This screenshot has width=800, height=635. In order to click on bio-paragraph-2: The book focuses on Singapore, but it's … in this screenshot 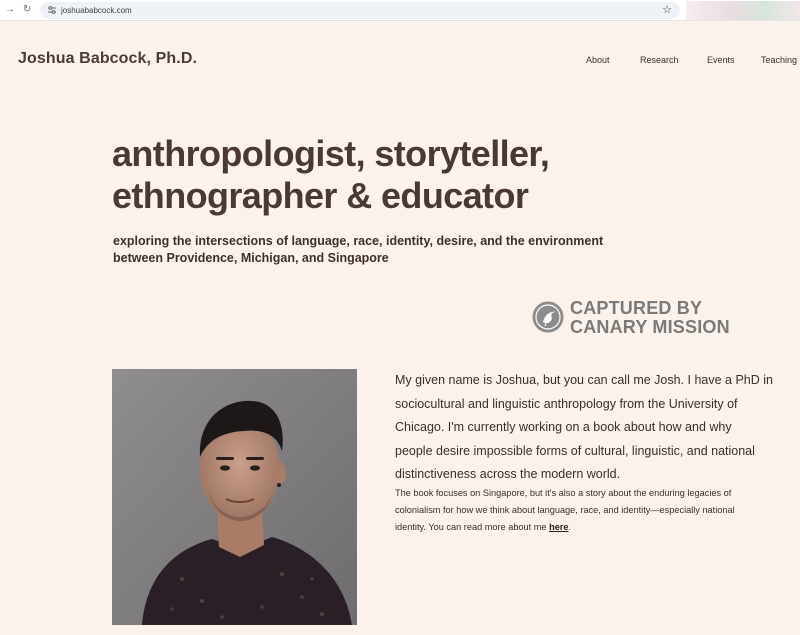, I will do `click(597, 511)`.